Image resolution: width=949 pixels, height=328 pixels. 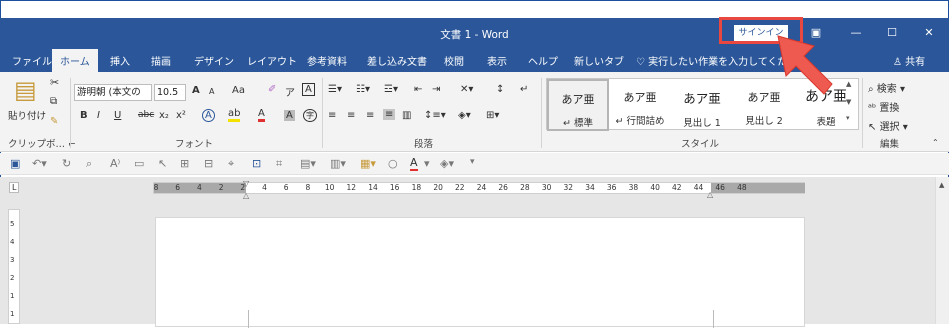 What do you see at coordinates (397, 60) in the screenshot?
I see `tab-mailings: 差し込み文書` at bounding box center [397, 60].